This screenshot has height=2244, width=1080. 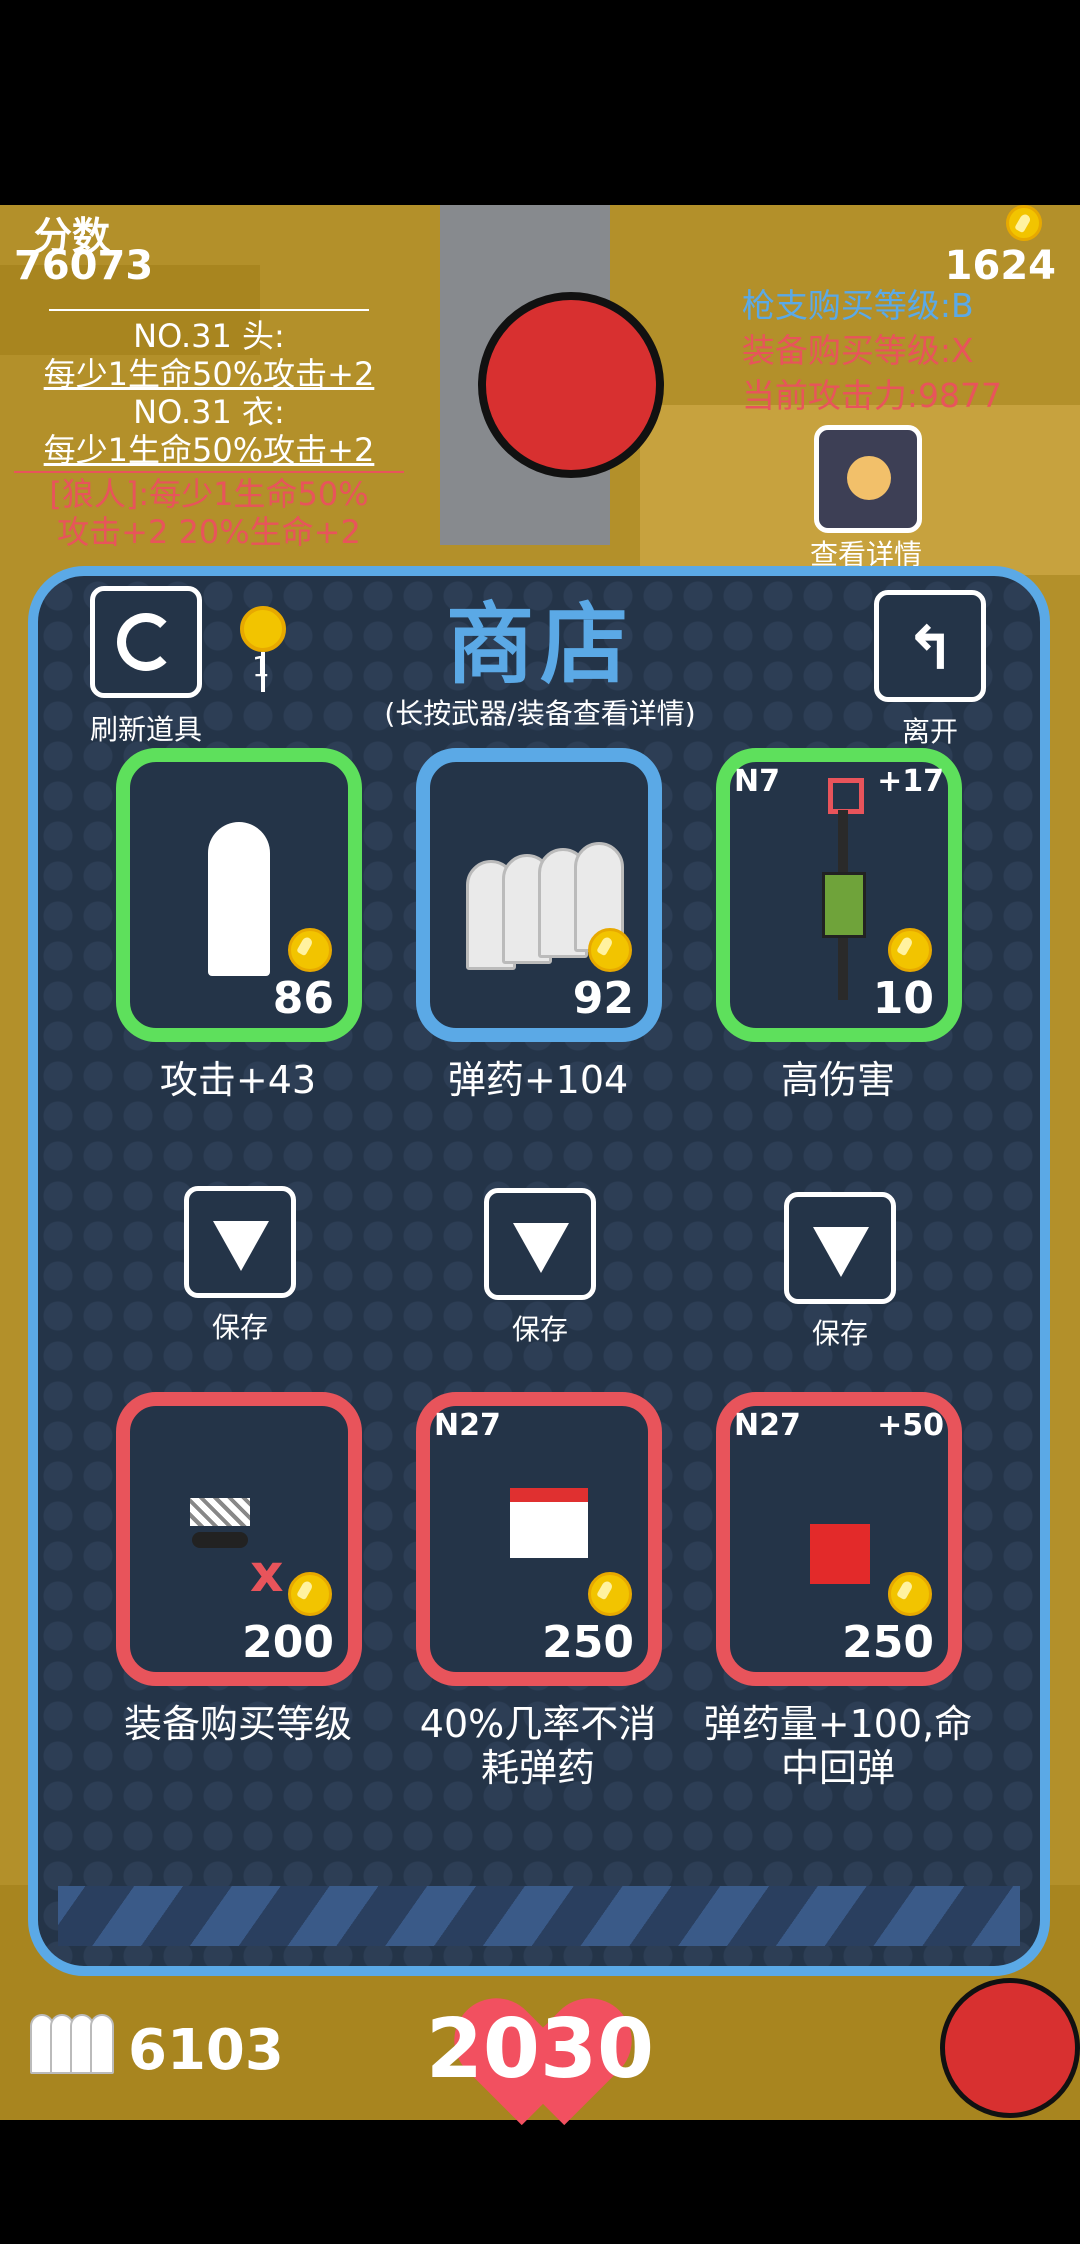 I want to click on leave-button: ↰, so click(x=930, y=646).